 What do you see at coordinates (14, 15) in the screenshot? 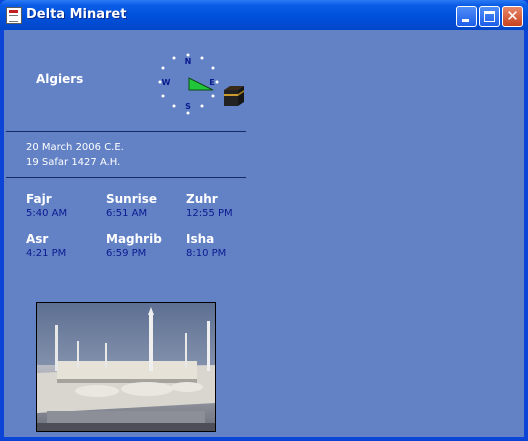
I see `app-icon` at bounding box center [14, 15].